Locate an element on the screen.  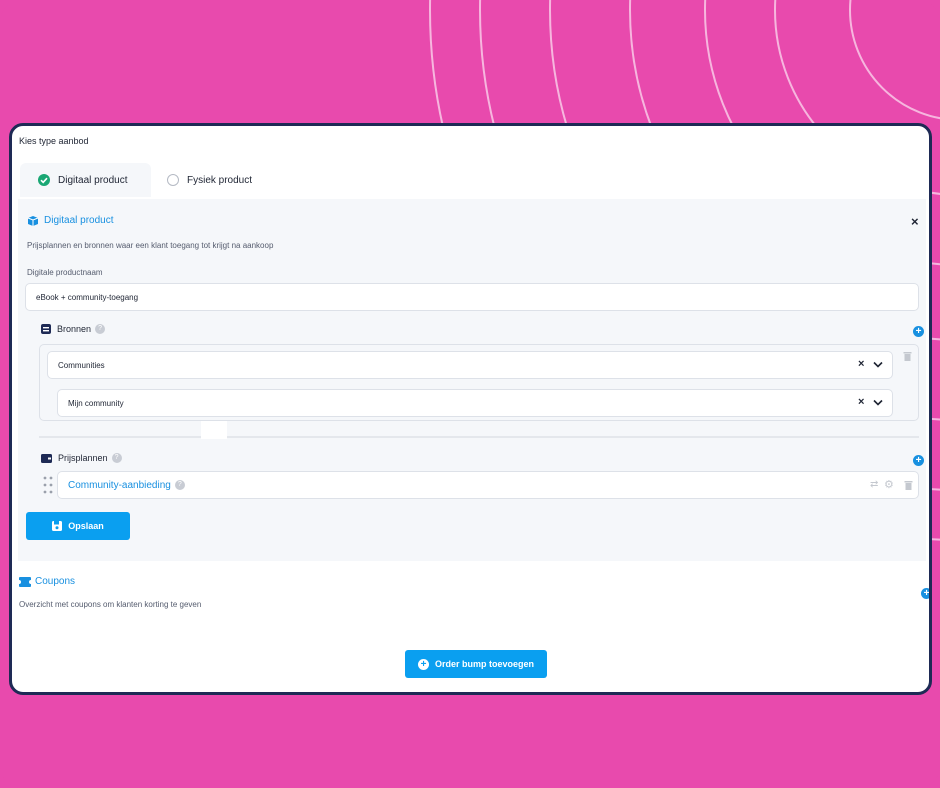
tab-digital-label: Digitaal product is located at coordinates (93, 180).